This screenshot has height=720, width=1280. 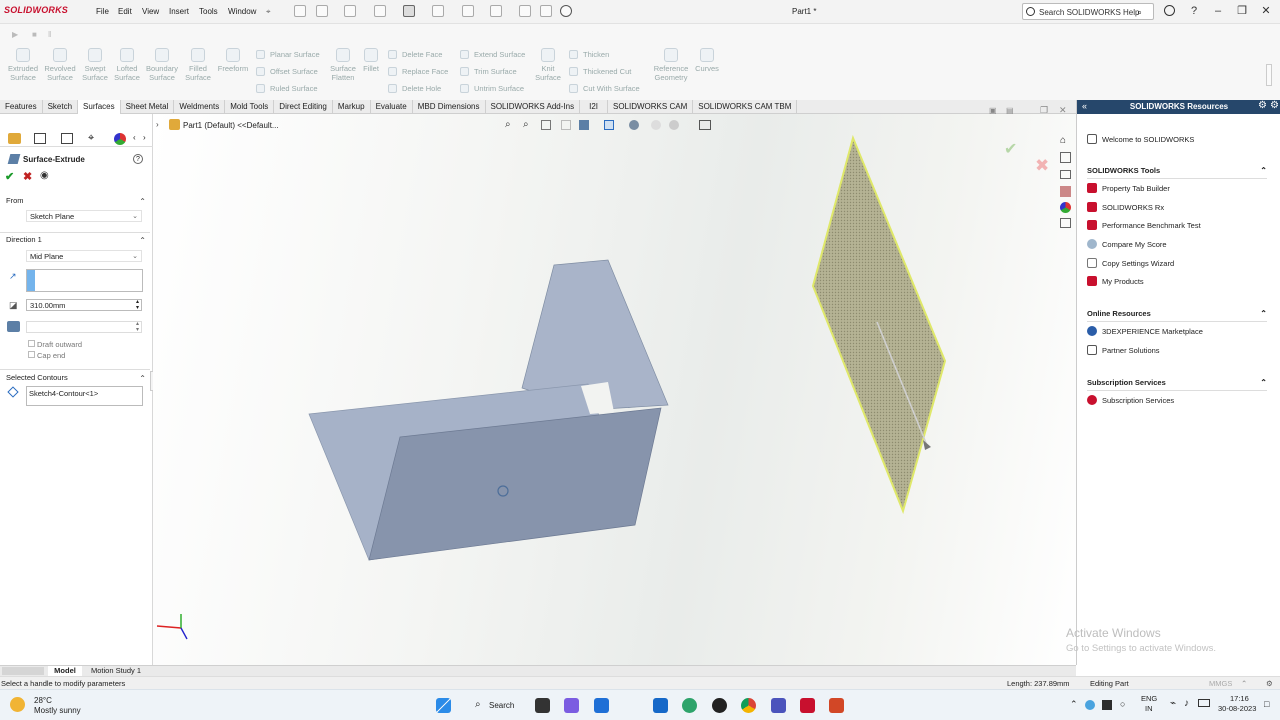 What do you see at coordinates (651, 107) in the screenshot?
I see `tab-solidworks-cam: SOLIDWORKS CAM` at bounding box center [651, 107].